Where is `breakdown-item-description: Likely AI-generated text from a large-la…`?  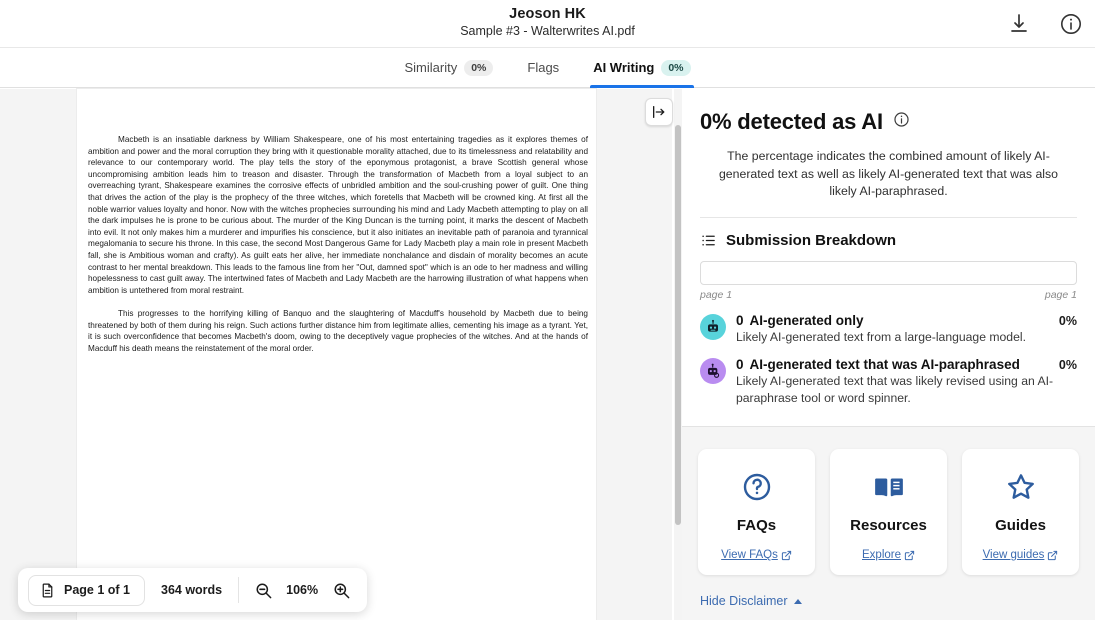
breakdown-item-description: Likely AI-generated text from a large-la… is located at coordinates (881, 336).